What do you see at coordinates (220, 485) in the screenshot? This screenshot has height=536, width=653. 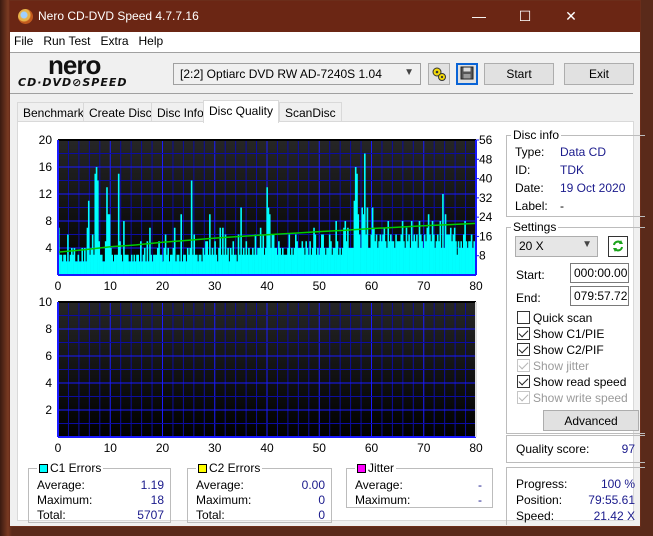 I see `c2-average-label: Average:` at bounding box center [220, 485].